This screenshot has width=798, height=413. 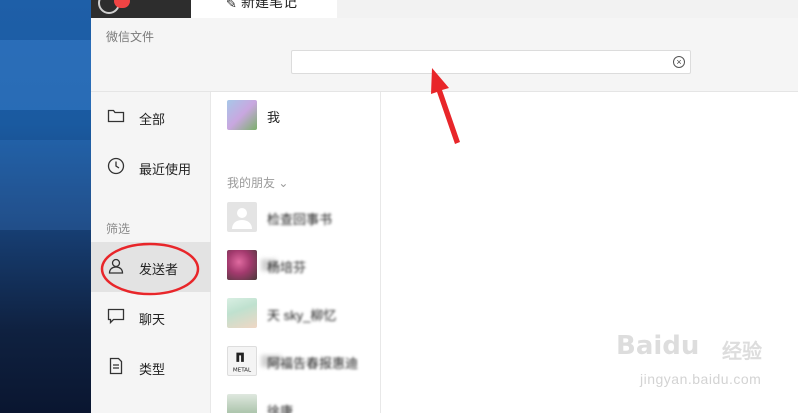 I want to click on nav-item-recent: 最近使用, so click(x=151, y=167).